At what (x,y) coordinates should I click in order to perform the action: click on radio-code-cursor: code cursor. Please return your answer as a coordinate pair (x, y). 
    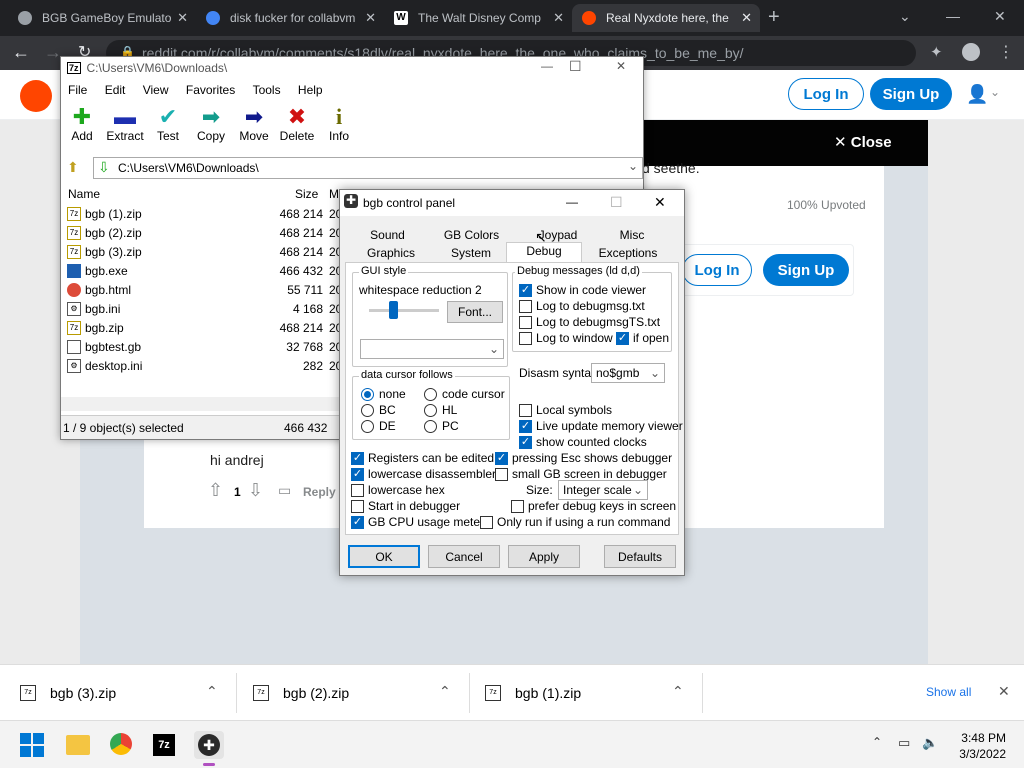
    Looking at the image, I should click on (464, 394).